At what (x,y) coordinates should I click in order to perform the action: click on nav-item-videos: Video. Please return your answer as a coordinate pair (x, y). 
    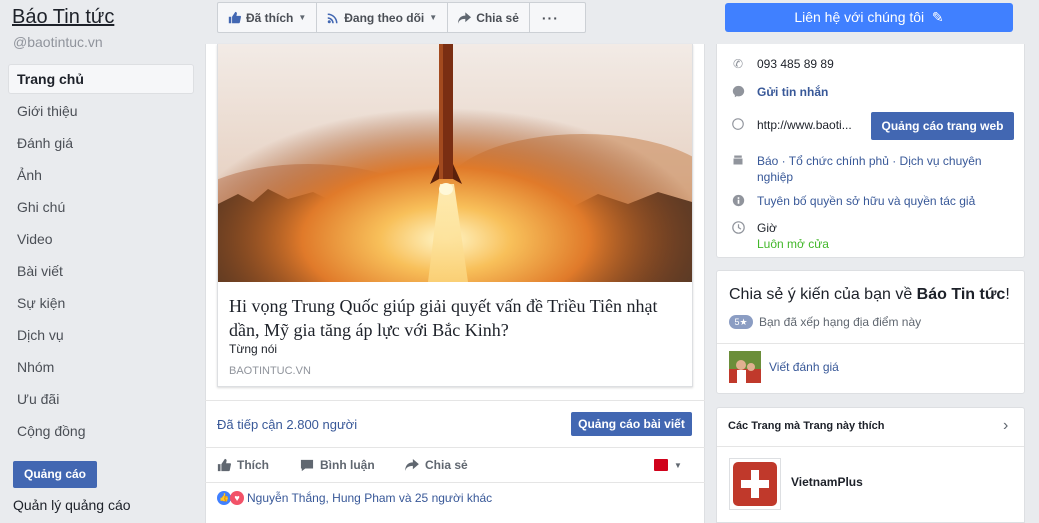
    Looking at the image, I should click on (101, 239).